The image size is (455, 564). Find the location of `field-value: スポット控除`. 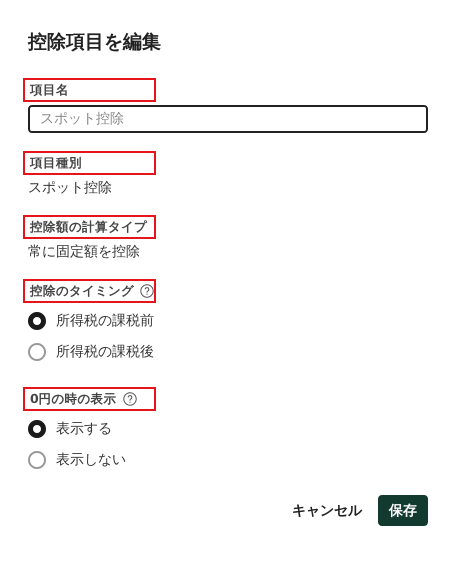

field-value: スポット控除 is located at coordinates (70, 188).